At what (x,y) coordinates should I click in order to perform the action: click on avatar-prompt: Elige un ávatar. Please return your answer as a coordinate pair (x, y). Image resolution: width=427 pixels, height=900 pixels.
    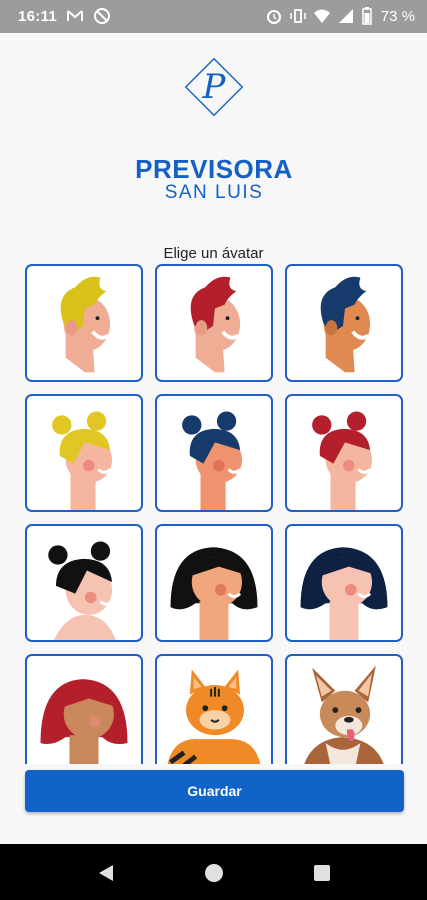
    Looking at the image, I should click on (213, 253).